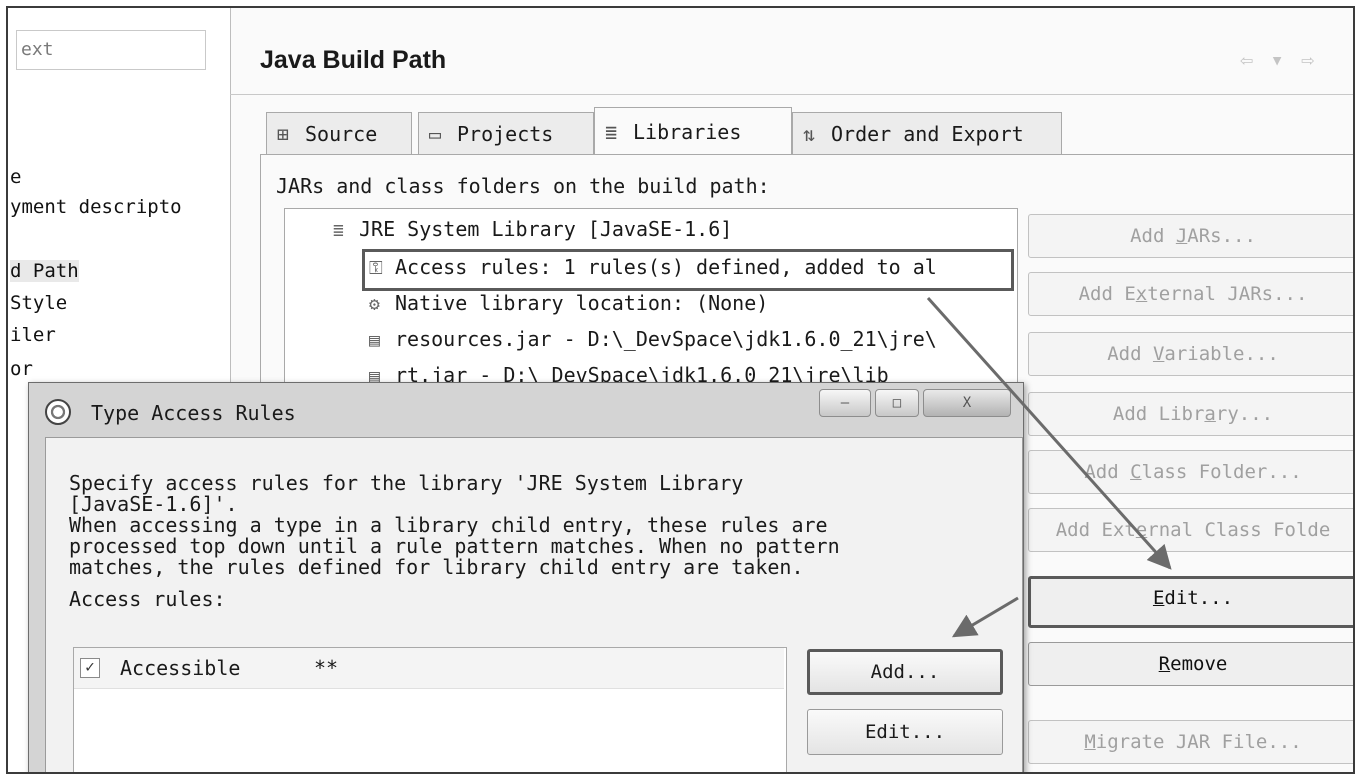  Describe the element at coordinates (1190, 530) in the screenshot. I see `add-external-class-folder-button: Add External Class Folde` at that location.